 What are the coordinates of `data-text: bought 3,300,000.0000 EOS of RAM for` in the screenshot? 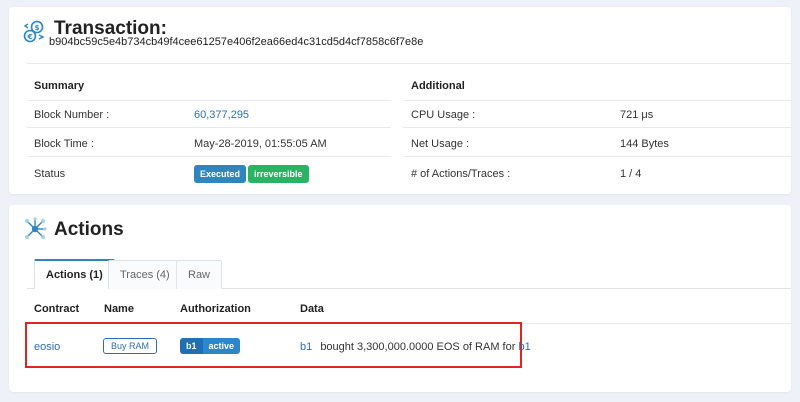 It's located at (418, 347).